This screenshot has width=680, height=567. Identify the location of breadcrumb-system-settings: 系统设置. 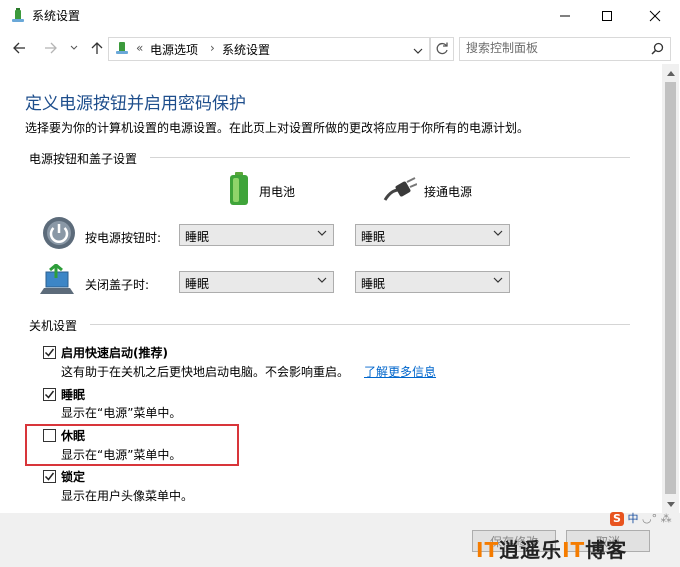
(246, 49).